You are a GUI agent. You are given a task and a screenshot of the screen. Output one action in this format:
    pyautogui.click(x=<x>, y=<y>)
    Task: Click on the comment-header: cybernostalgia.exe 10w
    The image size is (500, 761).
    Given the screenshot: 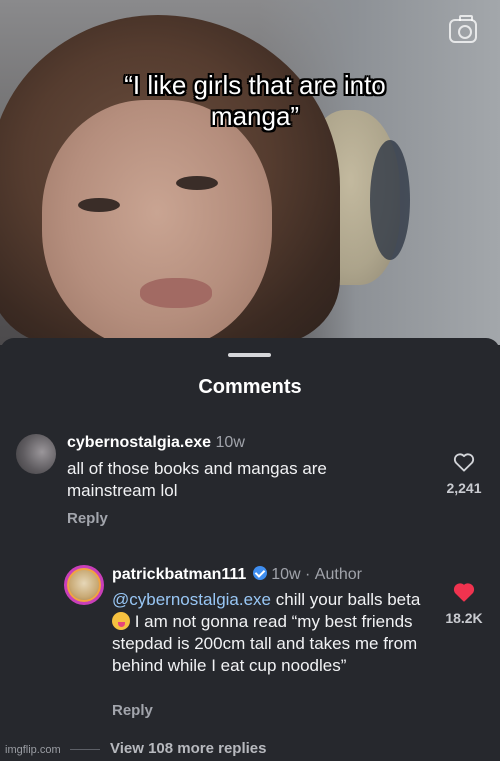 What is the action you would take?
    pyautogui.click(x=156, y=443)
    